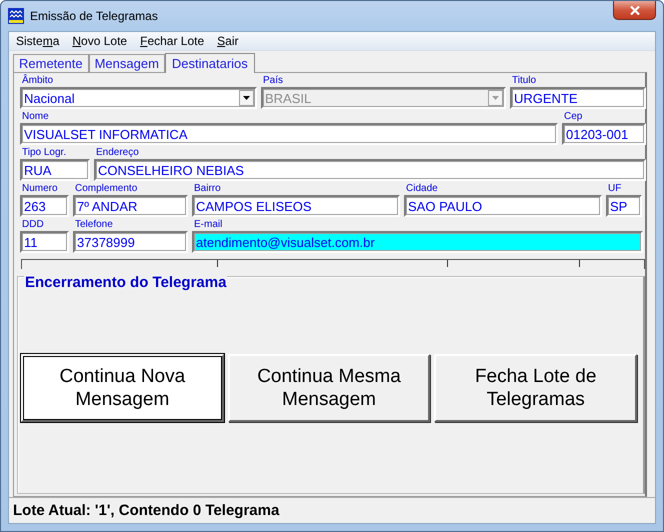  I want to click on field-label: Complemento, so click(106, 189).